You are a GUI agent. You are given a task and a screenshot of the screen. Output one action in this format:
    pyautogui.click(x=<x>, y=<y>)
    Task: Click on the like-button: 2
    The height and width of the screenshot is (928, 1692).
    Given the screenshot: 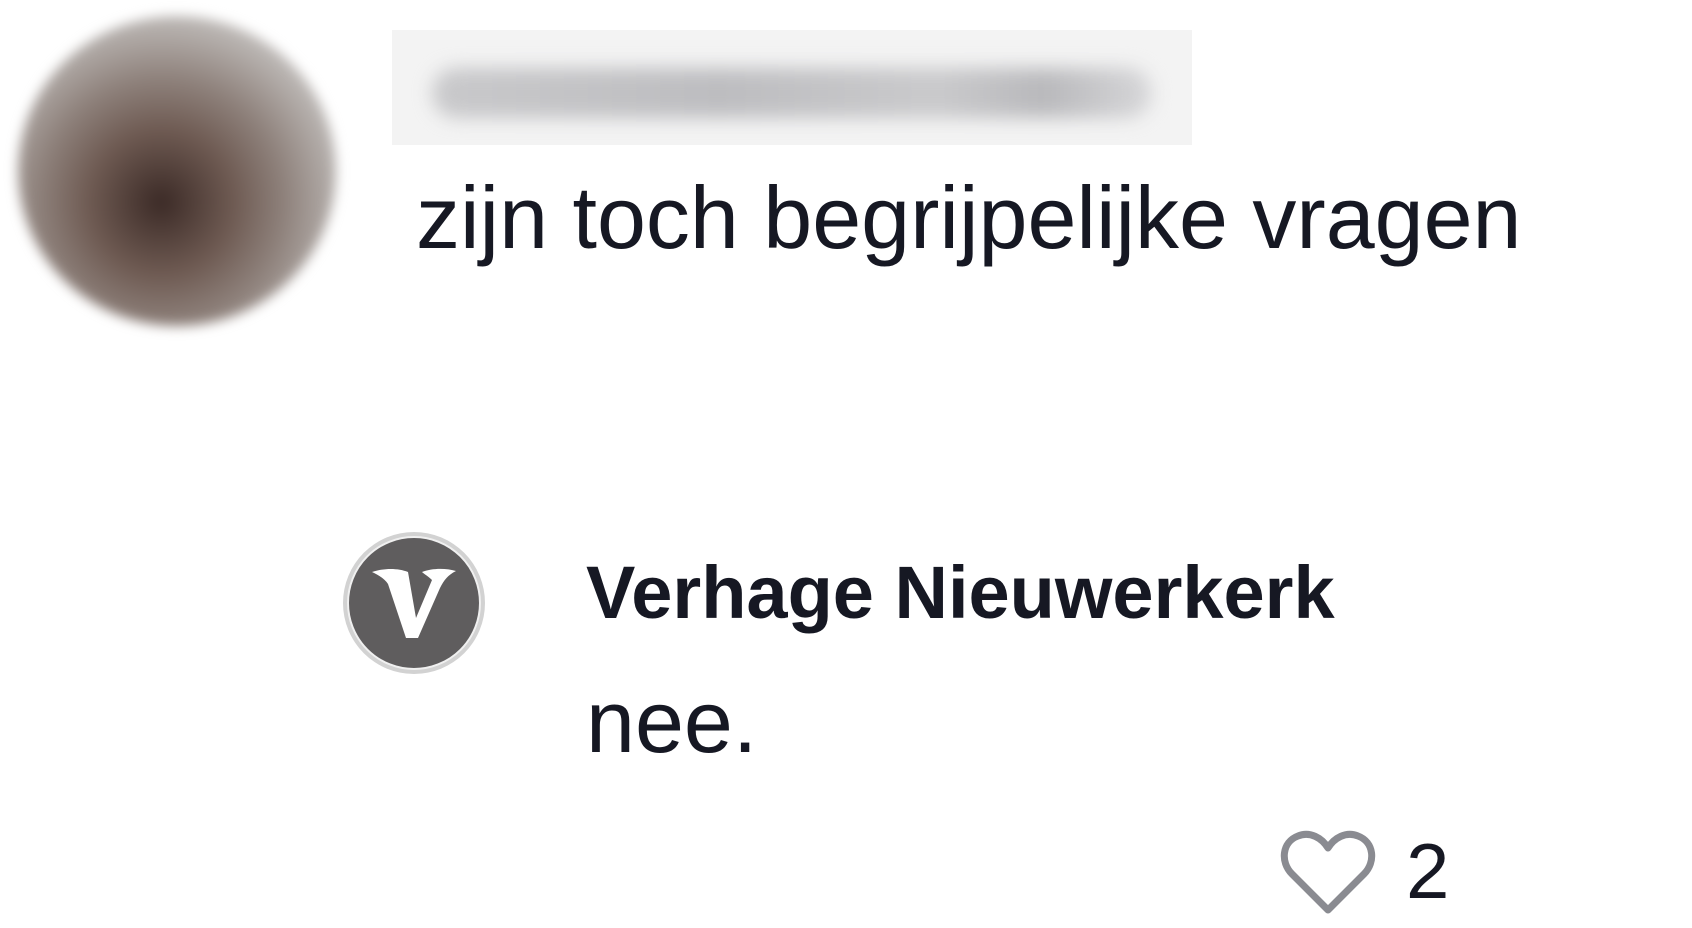 What is the action you would take?
    pyautogui.click(x=1363, y=871)
    